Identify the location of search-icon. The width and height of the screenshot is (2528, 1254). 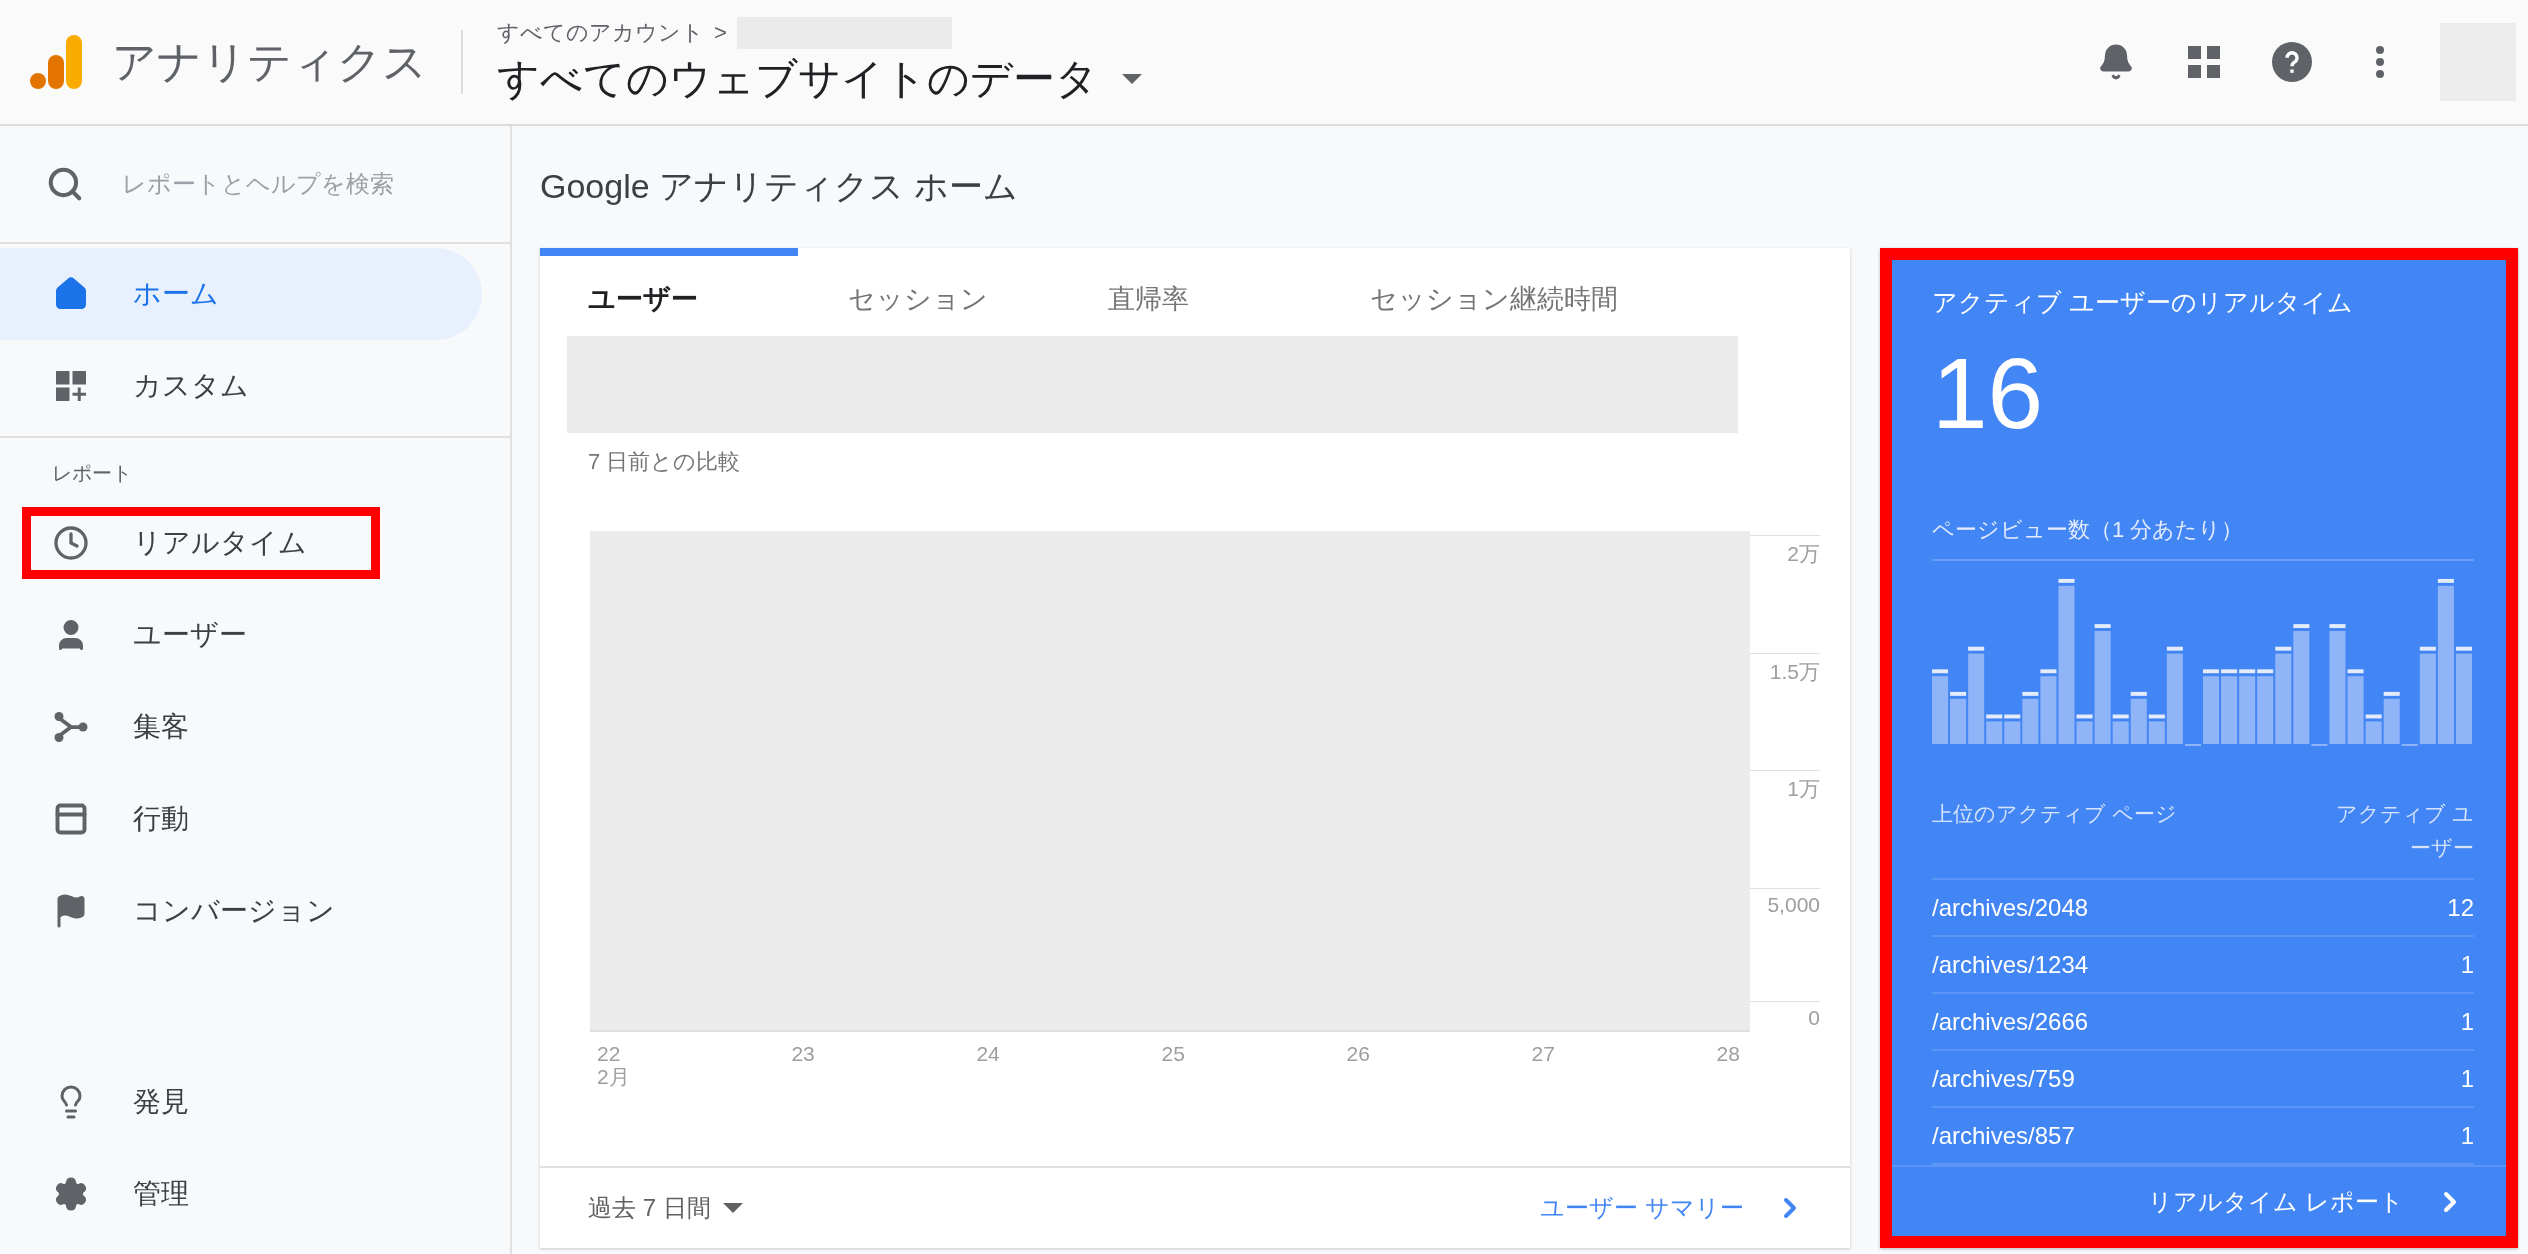
(65, 184).